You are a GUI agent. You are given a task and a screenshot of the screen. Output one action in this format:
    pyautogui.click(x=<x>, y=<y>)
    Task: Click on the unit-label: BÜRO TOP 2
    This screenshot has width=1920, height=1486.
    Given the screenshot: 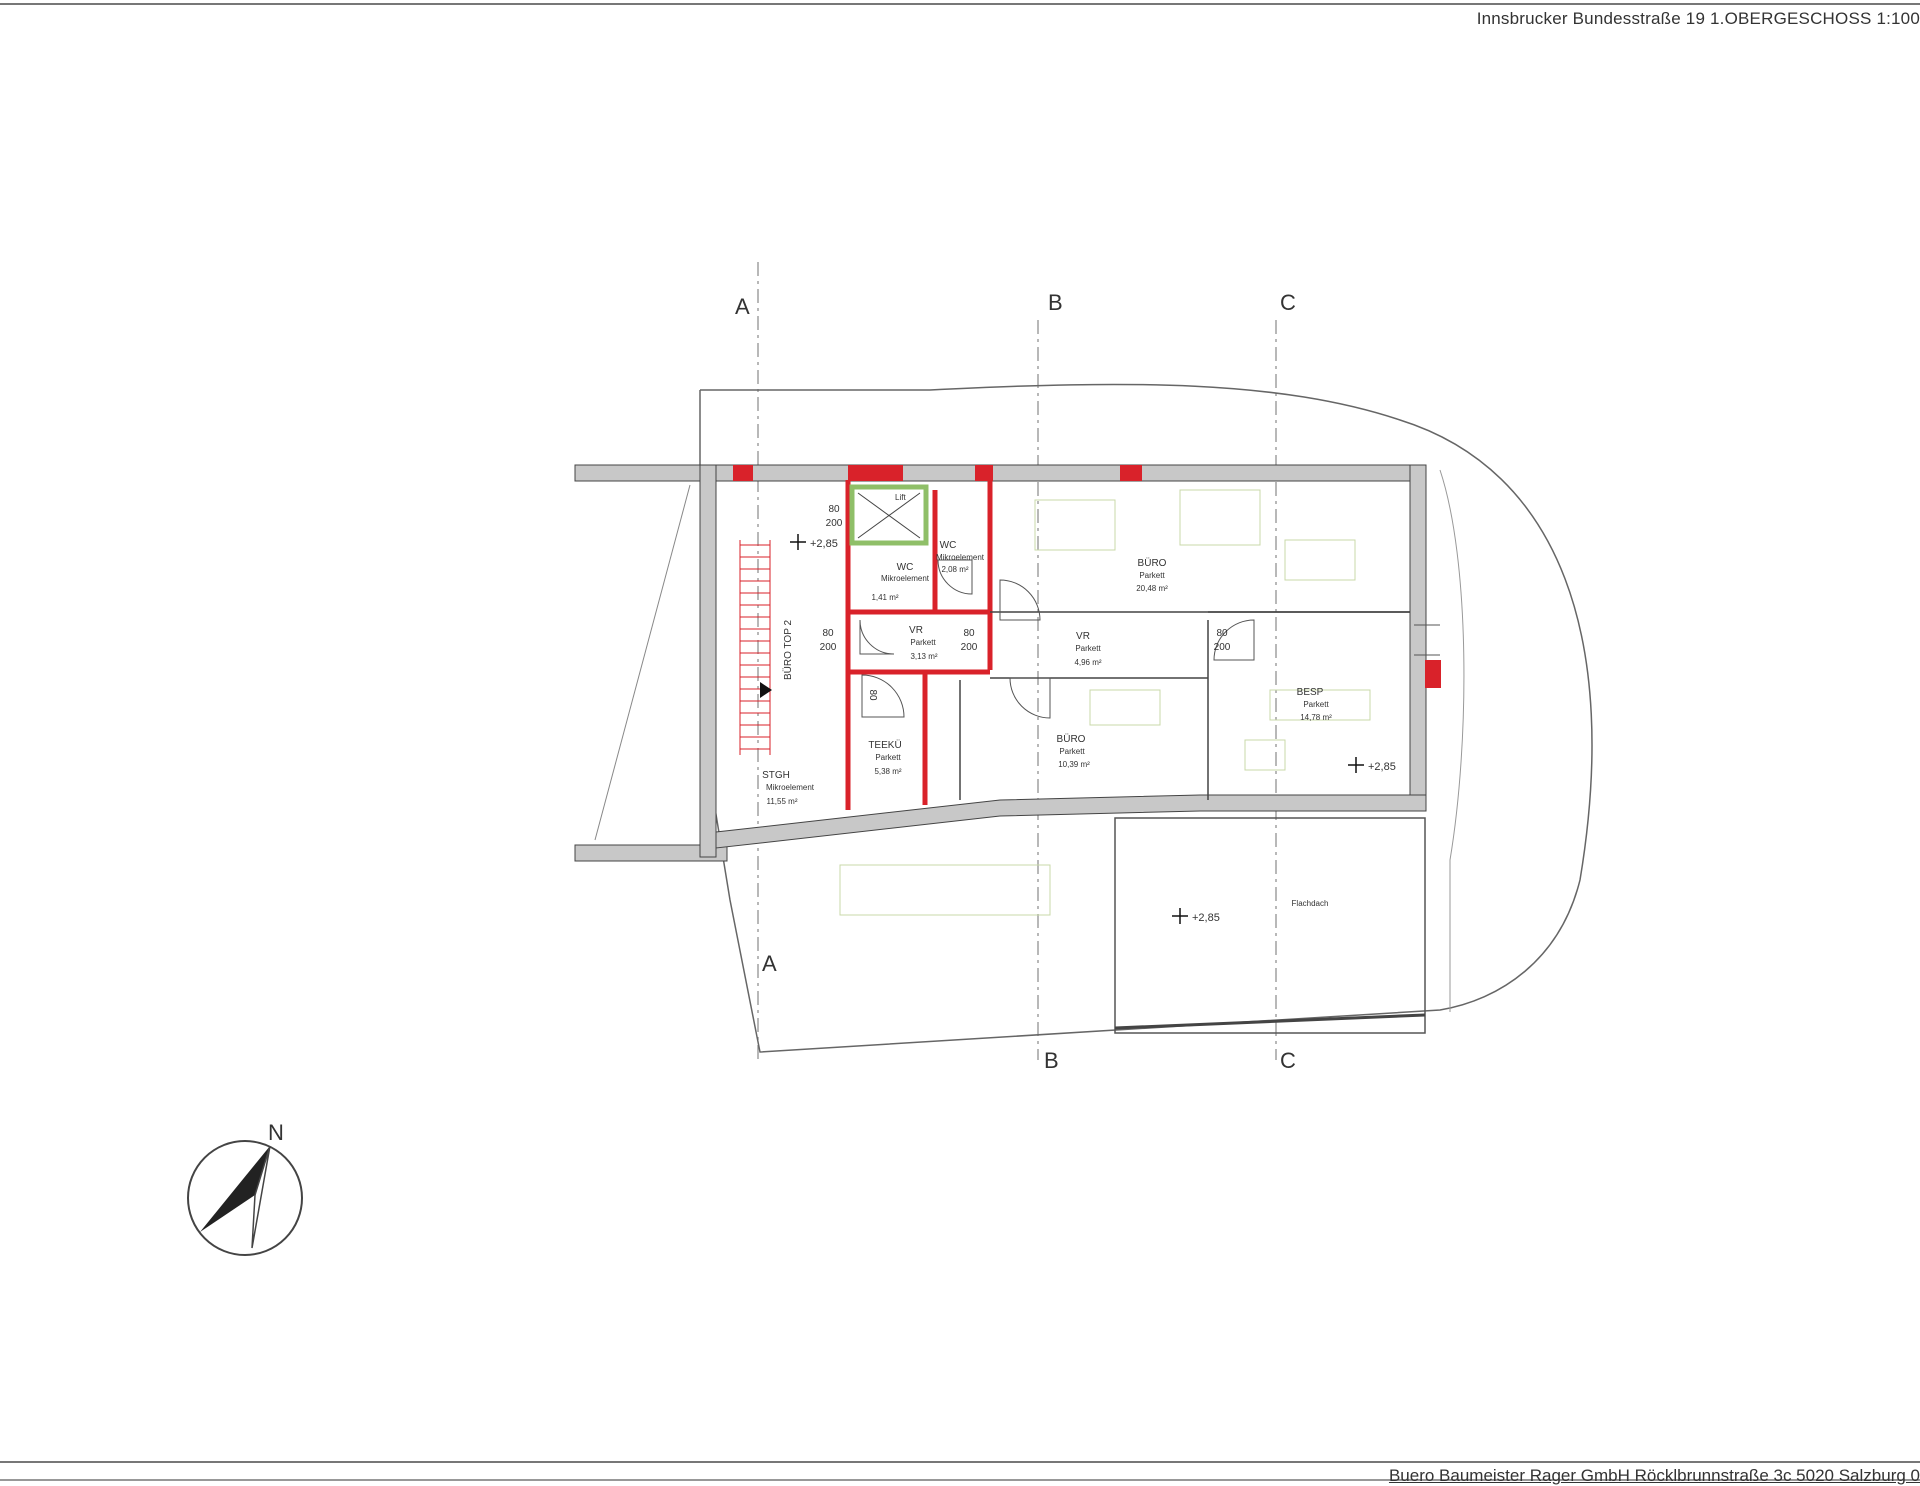 What is the action you would take?
    pyautogui.click(x=788, y=650)
    